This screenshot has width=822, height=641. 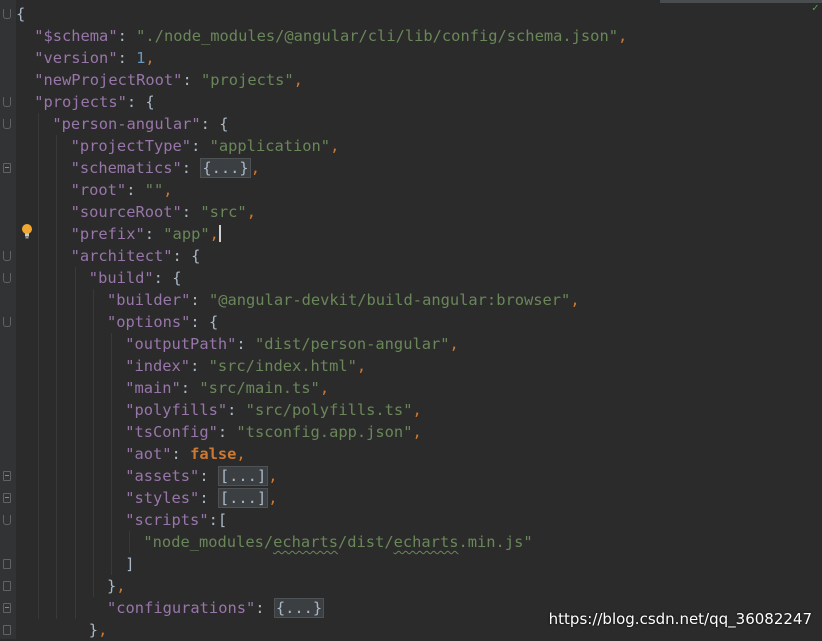 I want to click on code-token: "schematics", so click(x=126, y=168).